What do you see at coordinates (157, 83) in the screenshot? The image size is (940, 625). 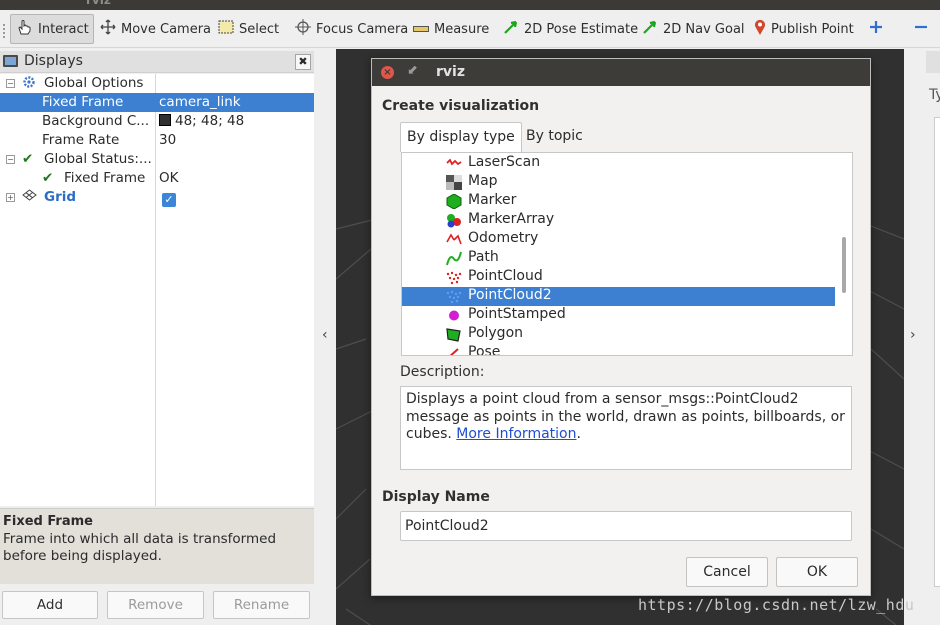 I see `tree-row-global-options: − Global Options` at bounding box center [157, 83].